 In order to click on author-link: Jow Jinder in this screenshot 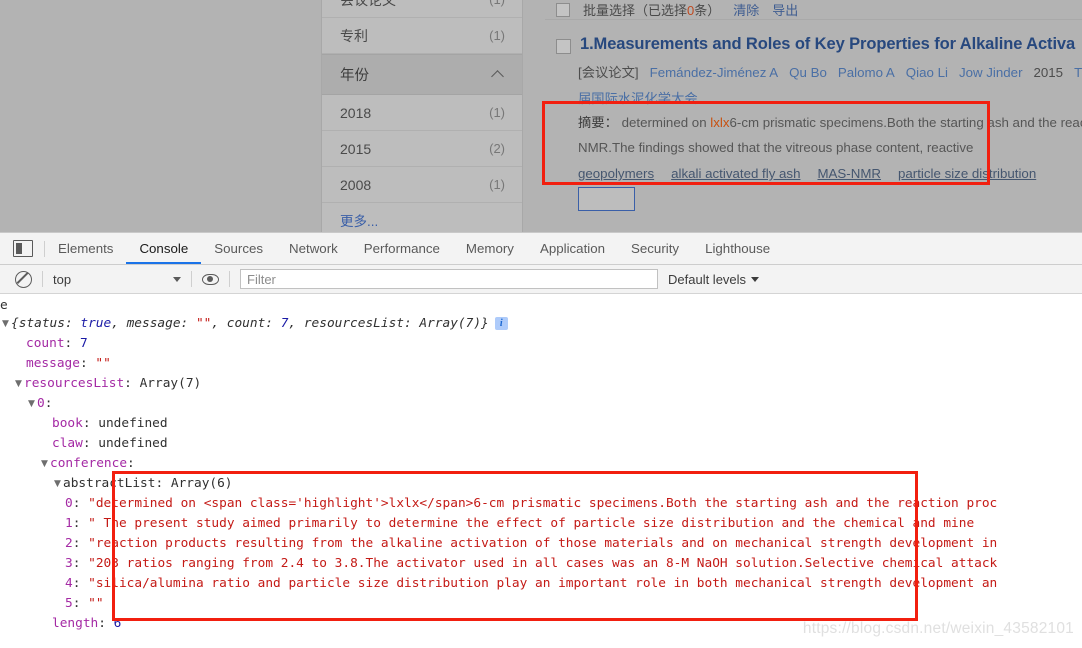, I will do `click(991, 72)`.